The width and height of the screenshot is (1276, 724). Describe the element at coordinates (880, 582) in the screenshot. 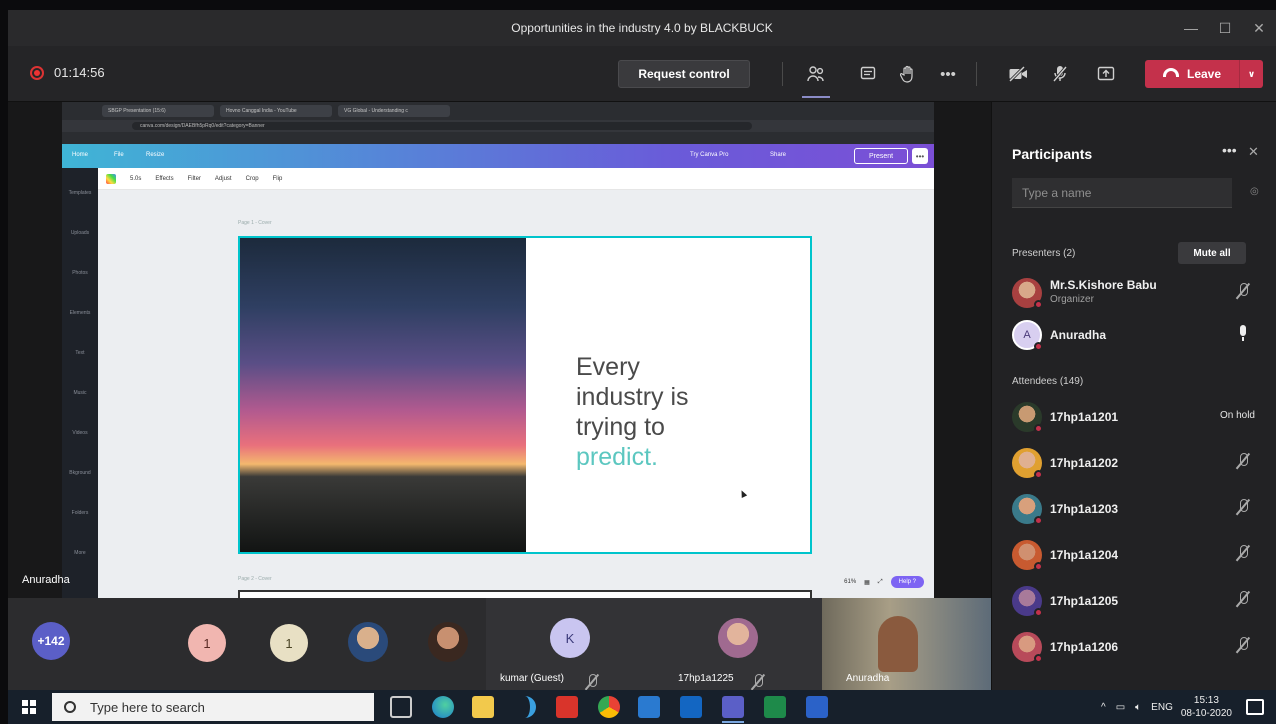

I see `fullscreen-icon: ⤢` at that location.